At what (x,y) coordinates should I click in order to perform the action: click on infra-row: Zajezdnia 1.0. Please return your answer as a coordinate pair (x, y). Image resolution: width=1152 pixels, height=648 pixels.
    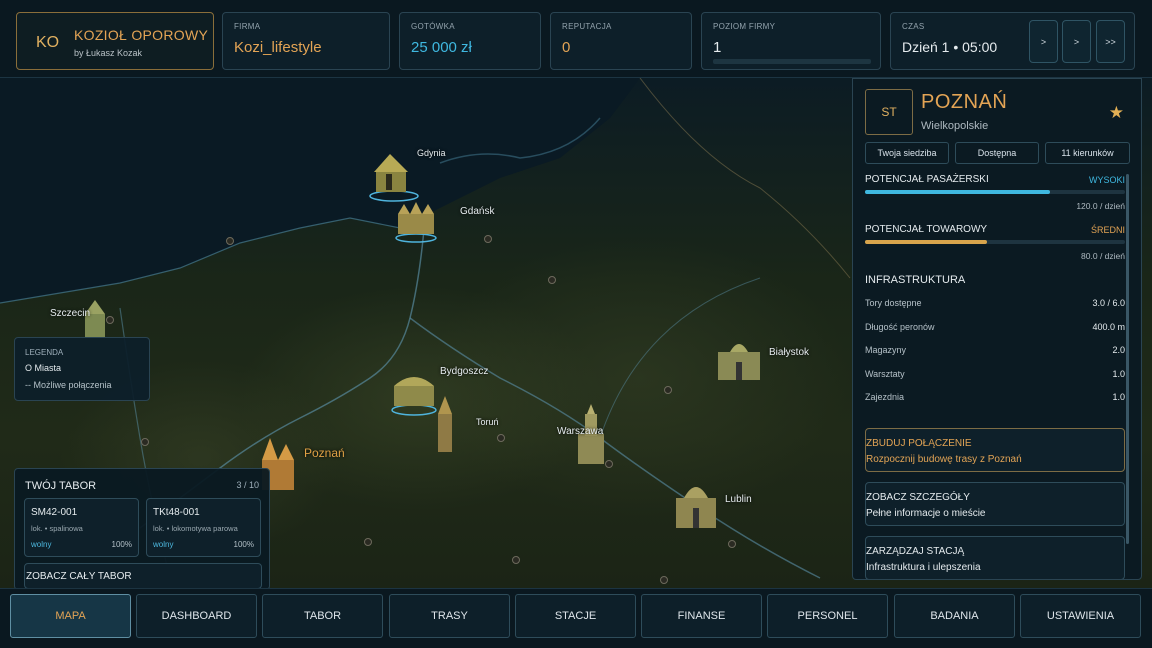
    Looking at the image, I should click on (995, 397).